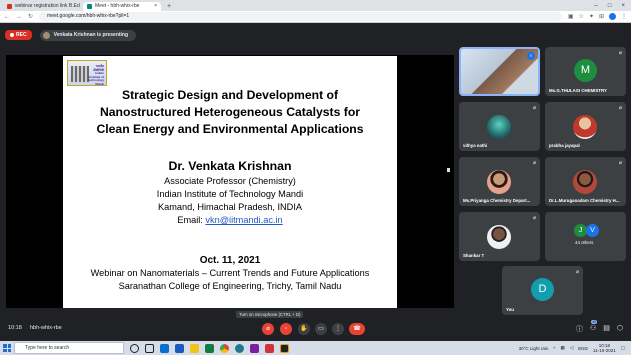 This screenshot has height=355, width=631. What do you see at coordinates (601, 16) in the screenshot?
I see `puzzle-icon: ⊞` at bounding box center [601, 16].